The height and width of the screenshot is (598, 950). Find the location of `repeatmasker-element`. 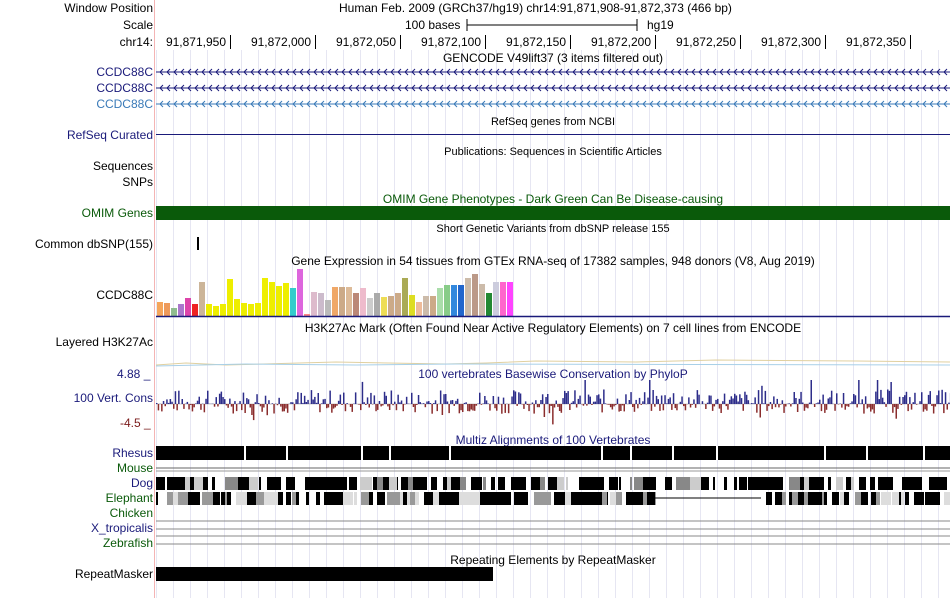

repeatmasker-element is located at coordinates (324, 574).